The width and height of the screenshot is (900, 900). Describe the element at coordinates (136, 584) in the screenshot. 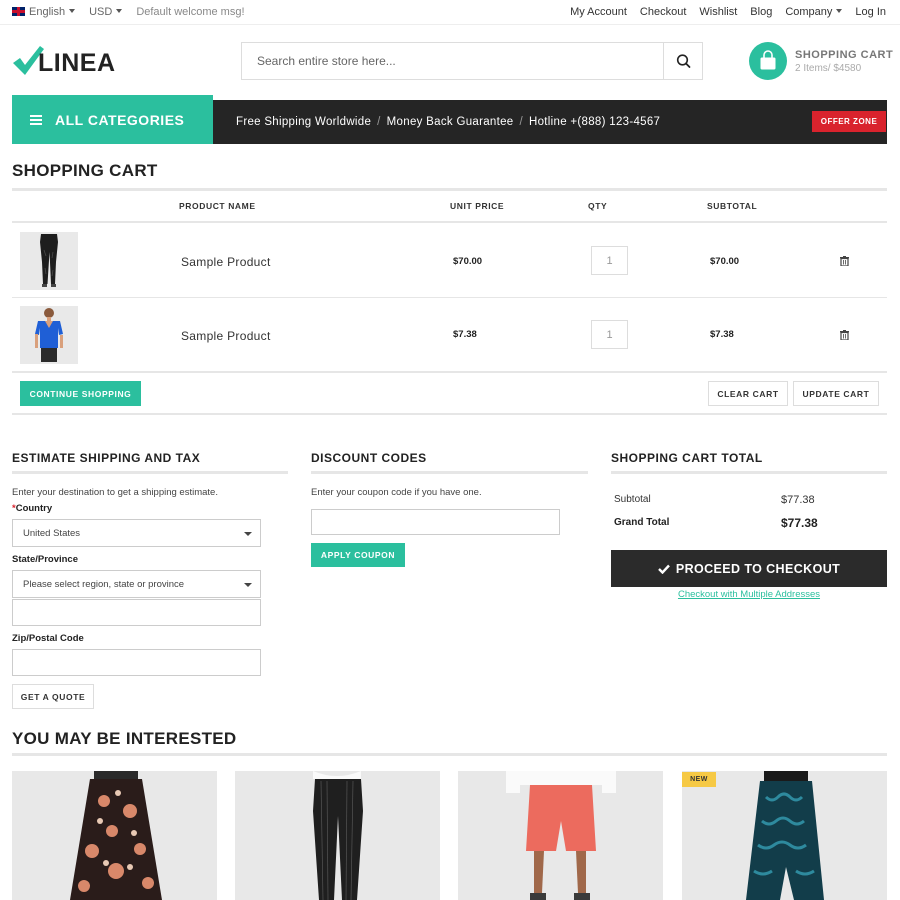

I see `state-select: Please select region, state or province` at that location.